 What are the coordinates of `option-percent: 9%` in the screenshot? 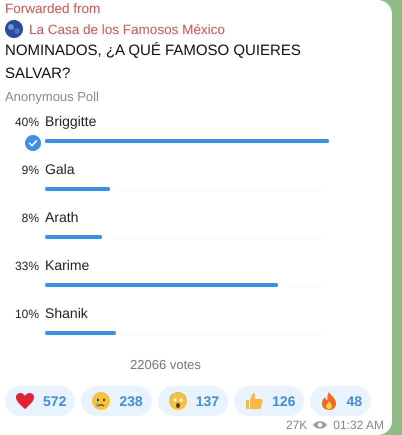 It's located at (30, 170).